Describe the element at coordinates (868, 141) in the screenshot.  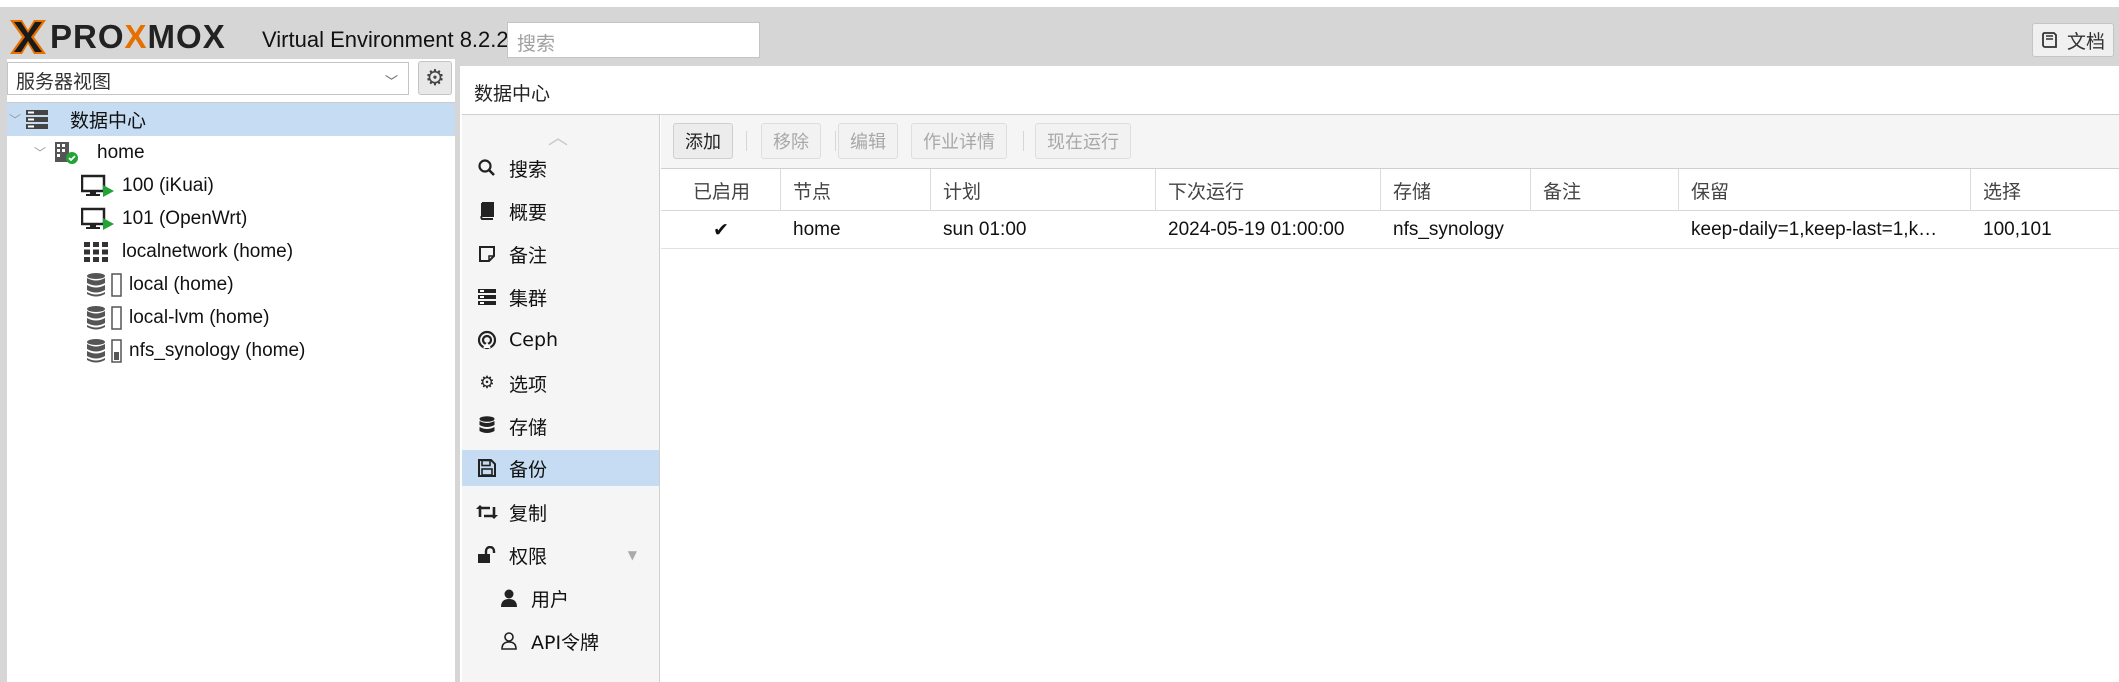
I see `edit-button: 编辑` at that location.